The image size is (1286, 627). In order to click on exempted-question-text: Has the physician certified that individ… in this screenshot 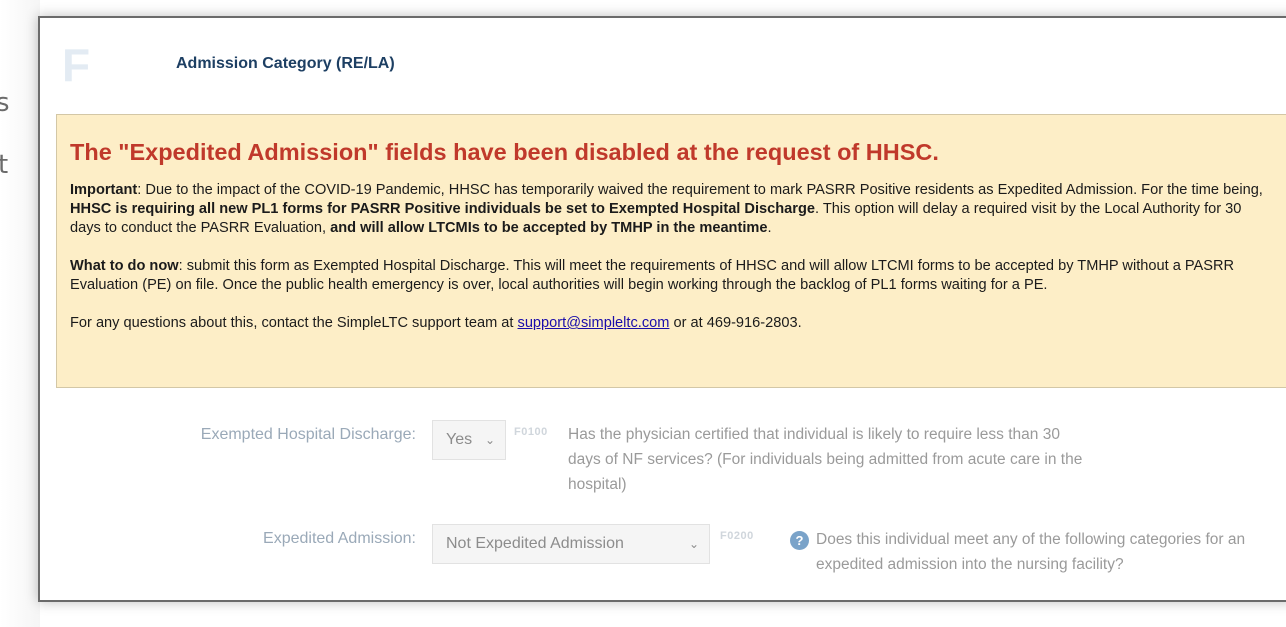, I will do `click(825, 459)`.